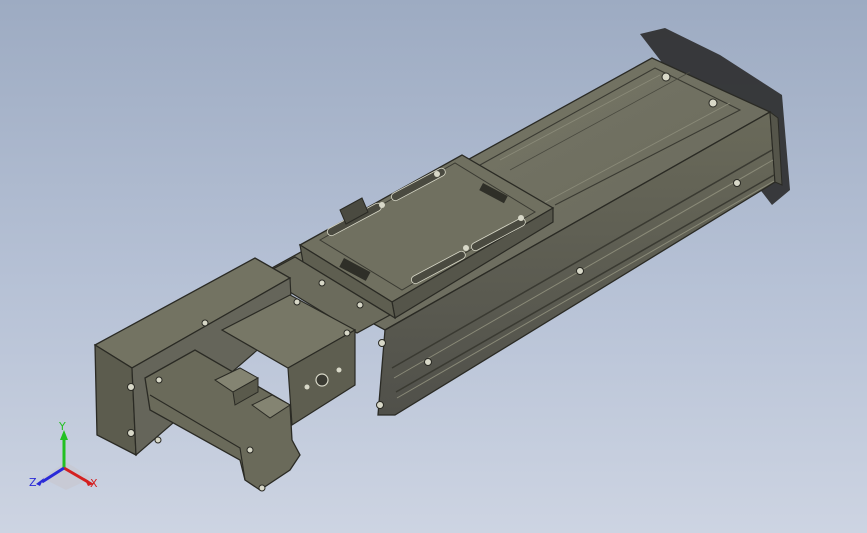  What do you see at coordinates (63, 455) in the screenshot?
I see `axis-triad: Y X Z` at bounding box center [63, 455].